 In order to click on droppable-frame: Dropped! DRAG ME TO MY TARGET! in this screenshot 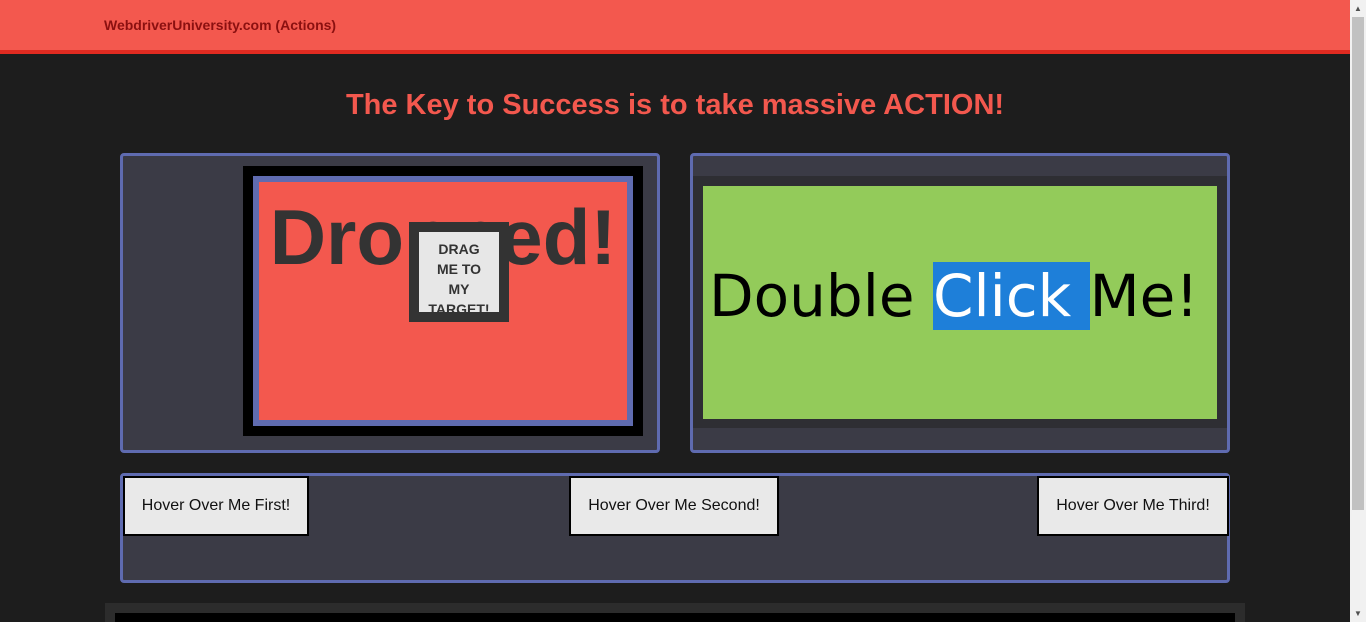, I will do `click(443, 301)`.